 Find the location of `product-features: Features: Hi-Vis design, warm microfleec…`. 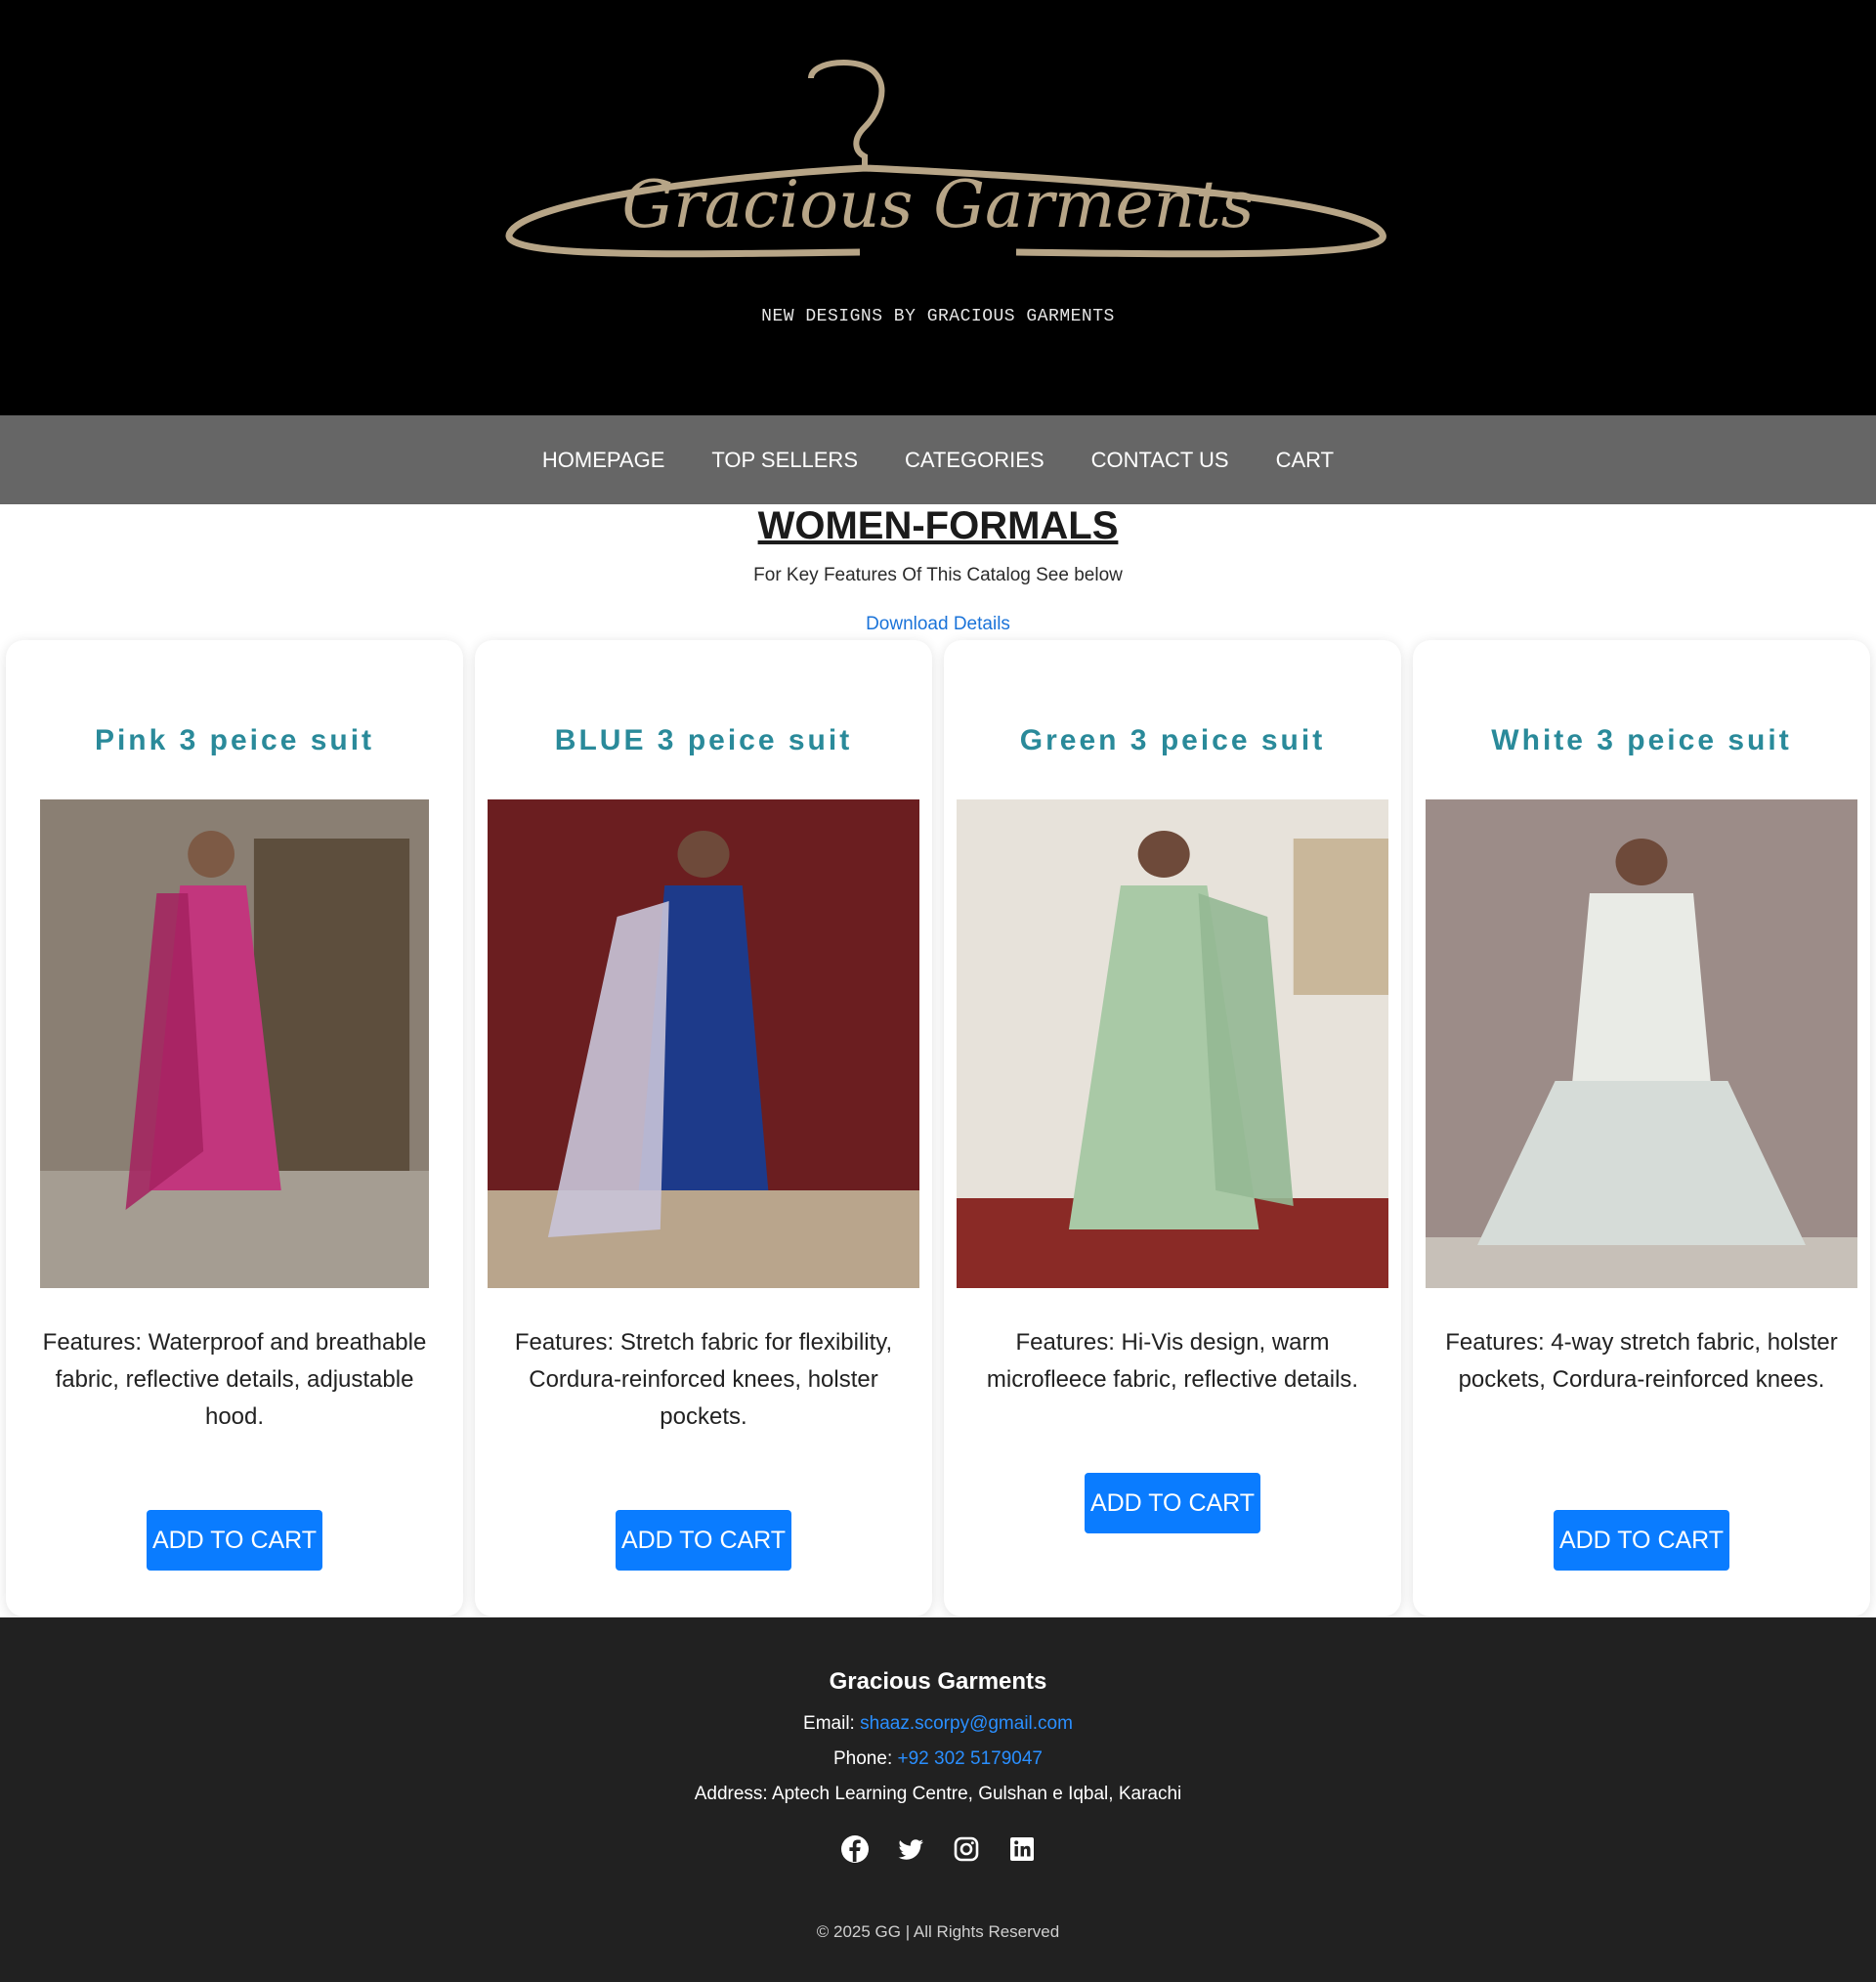

product-features: Features: Hi-Vis design, warm microfleec… is located at coordinates (1172, 1361).